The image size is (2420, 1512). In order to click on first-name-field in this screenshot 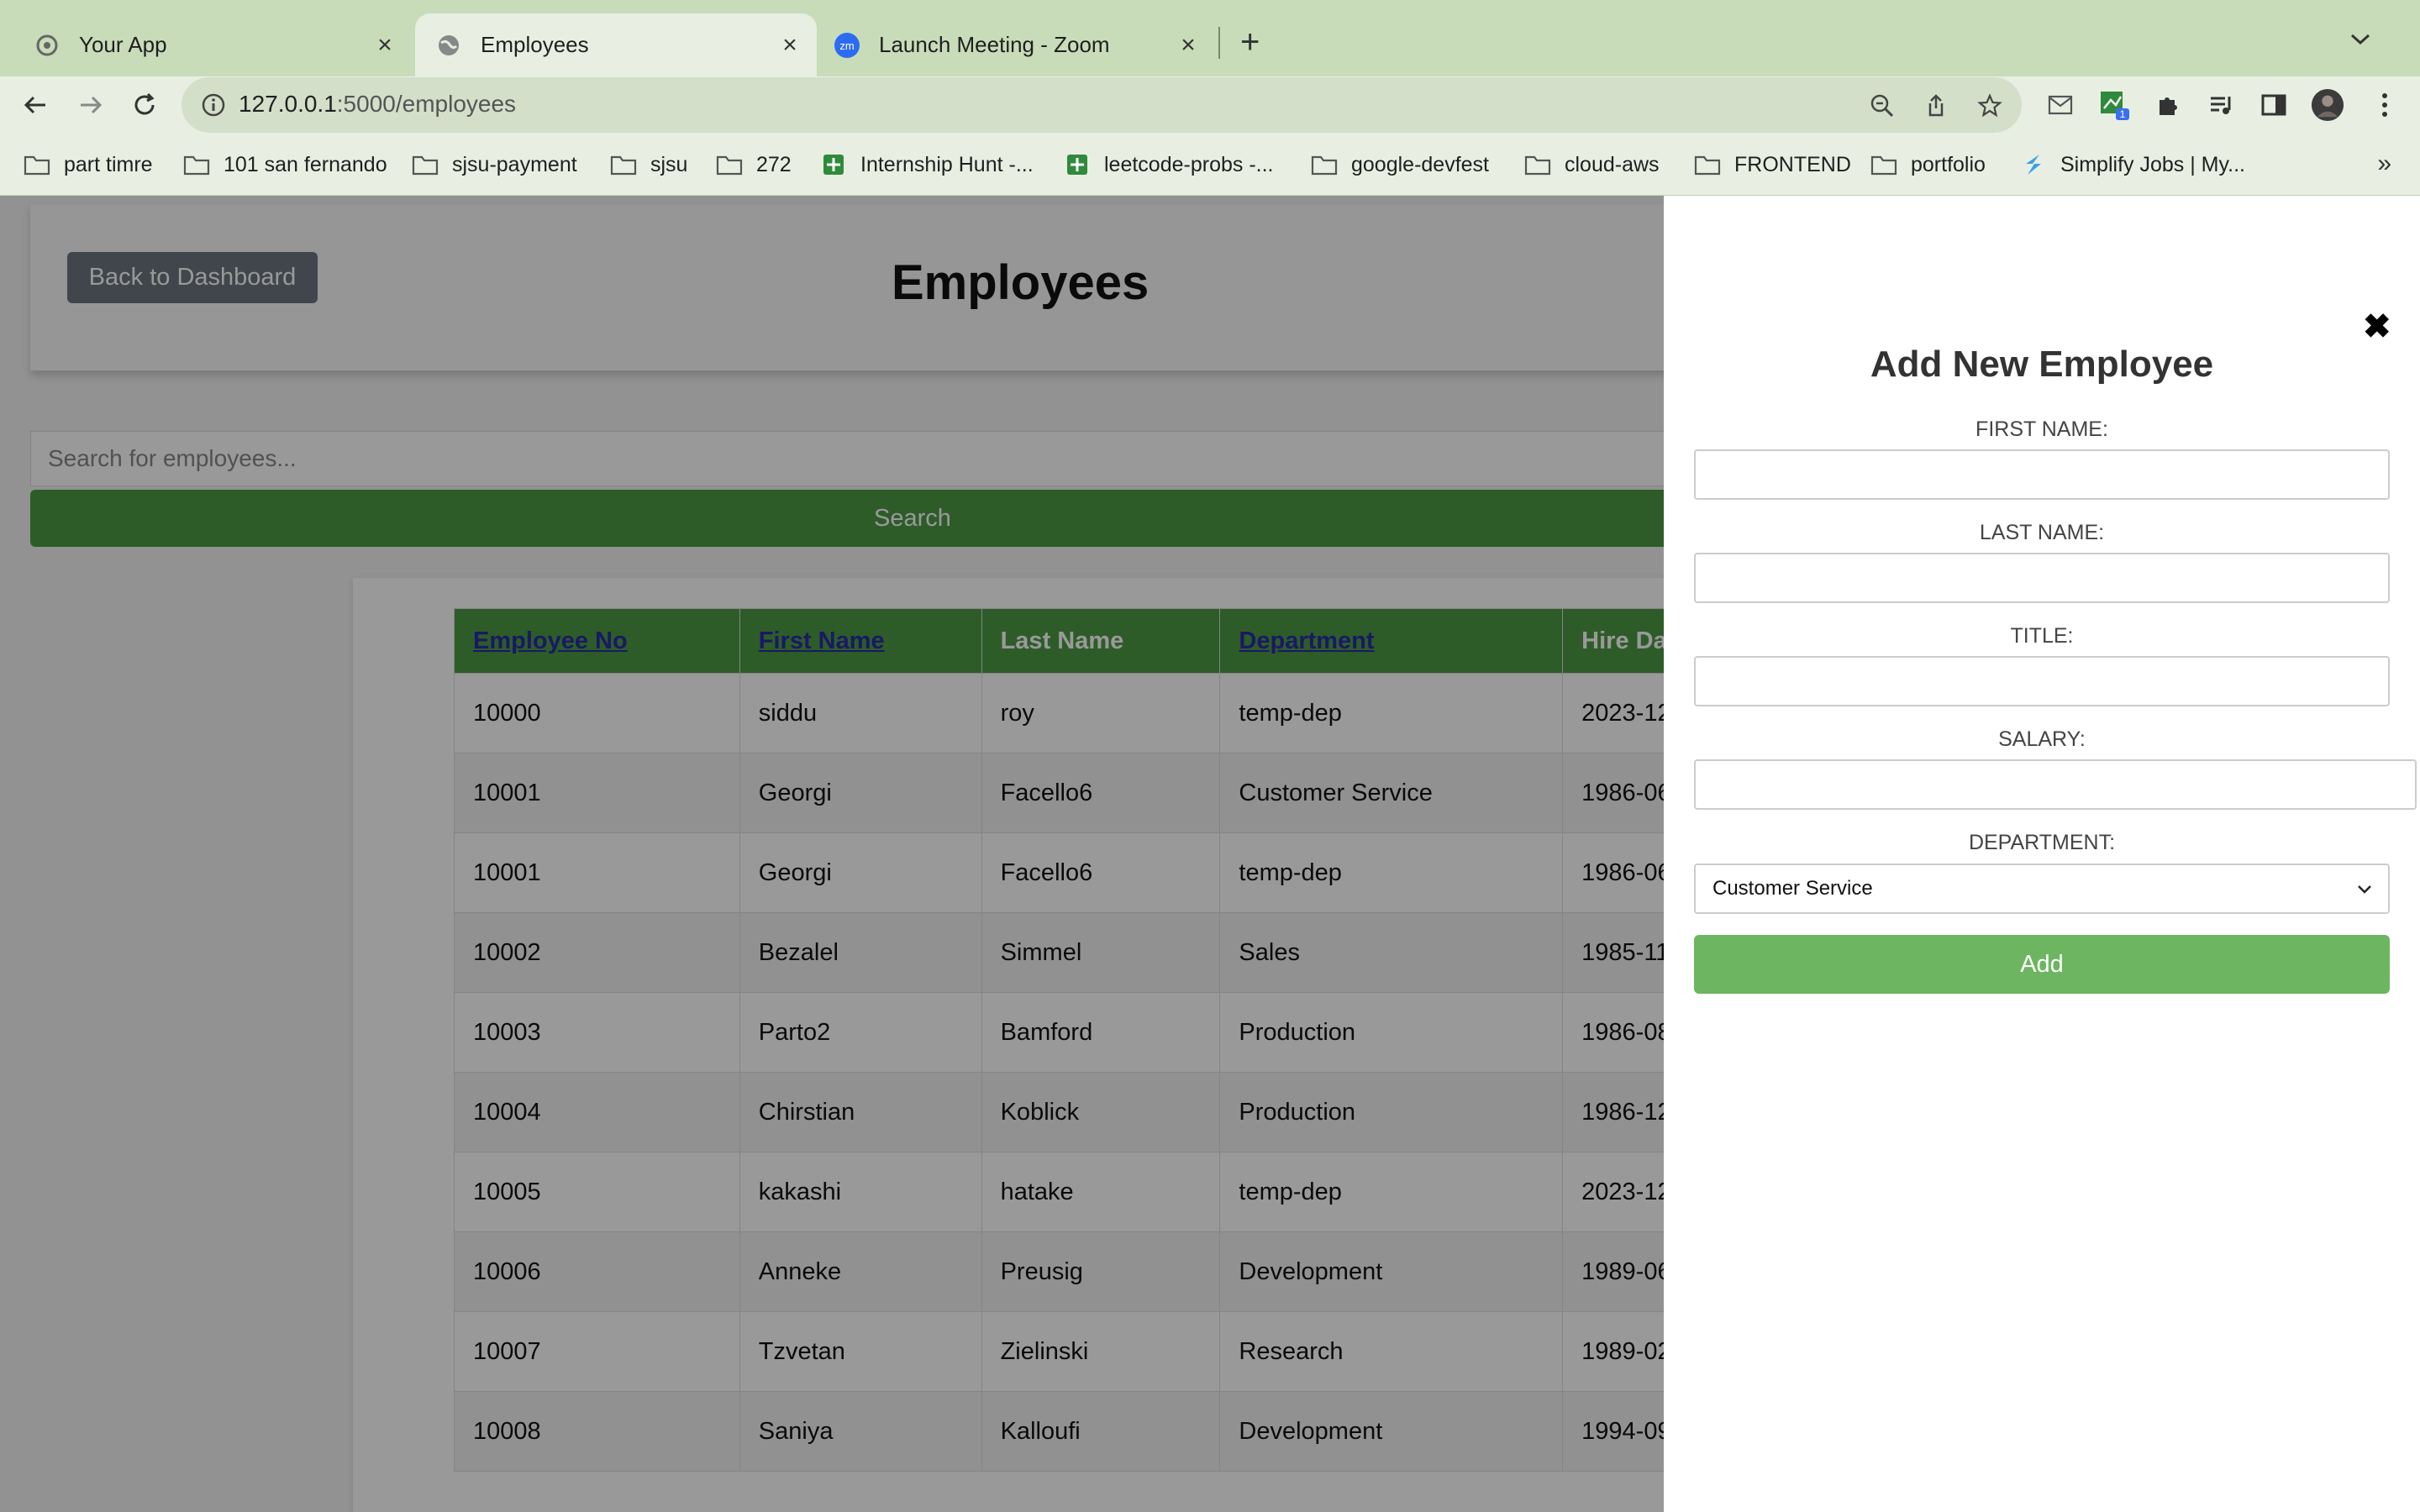, I will do `click(2042, 474)`.